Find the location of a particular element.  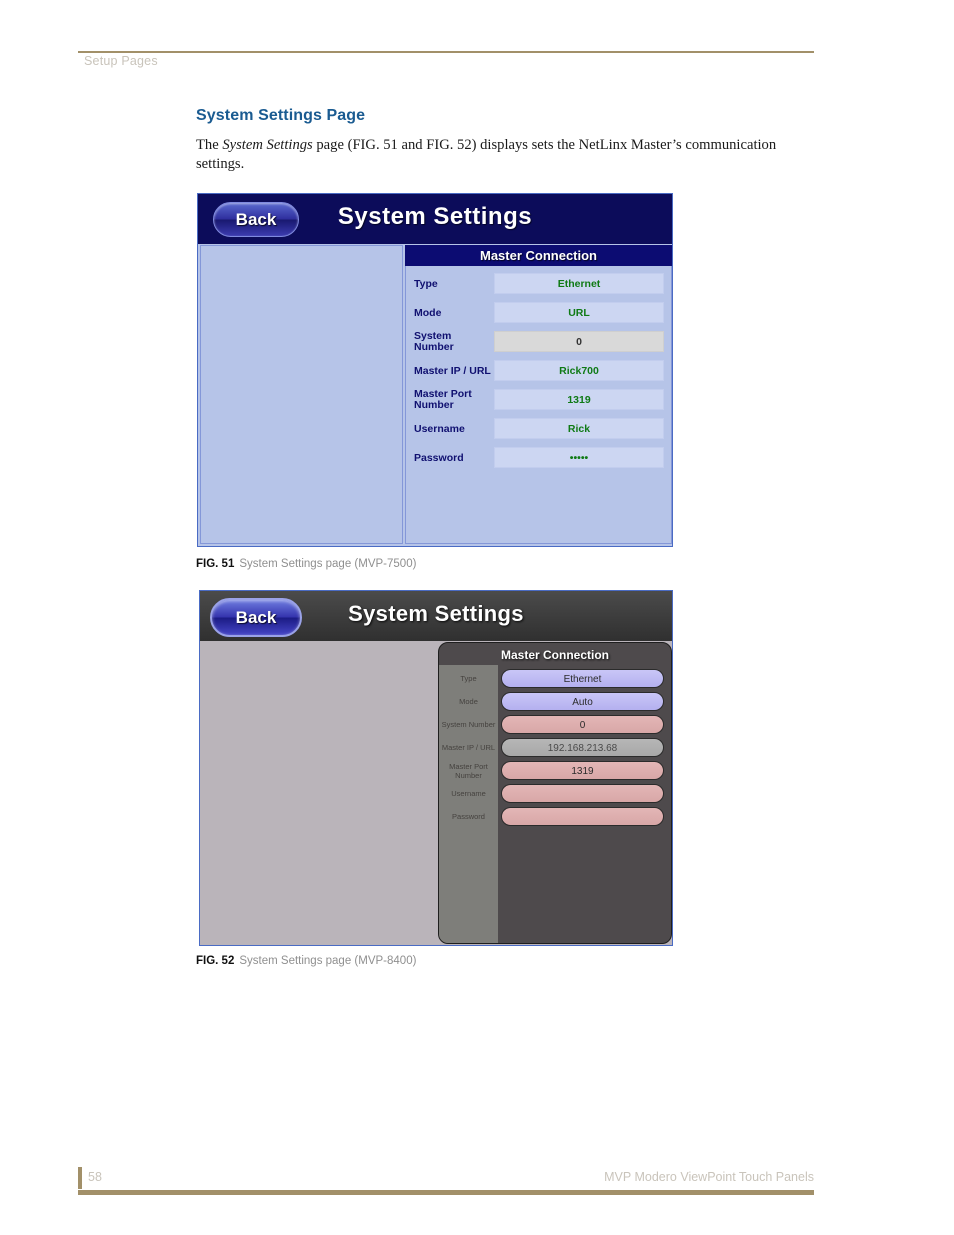

table-row: Username is located at coordinates (555, 793).